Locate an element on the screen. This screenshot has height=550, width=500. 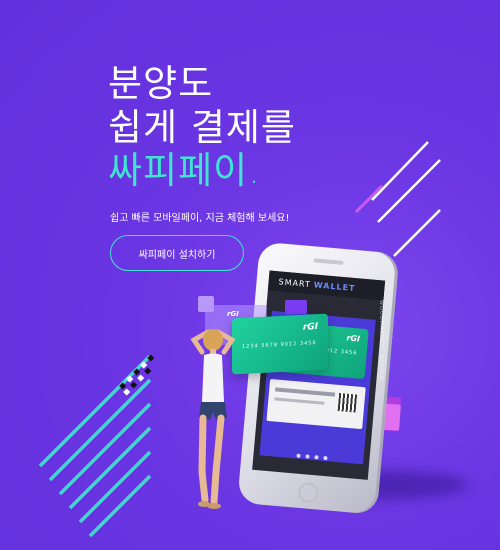
headline-brand: 싸피페이. is located at coordinates (184, 171).